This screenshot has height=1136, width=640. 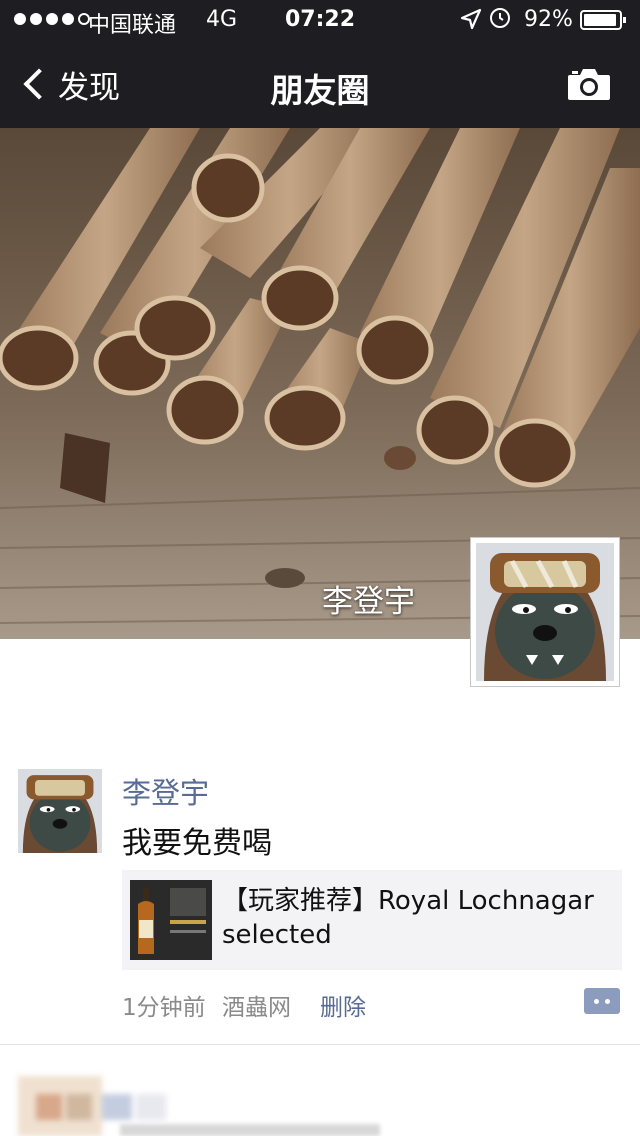 What do you see at coordinates (320, 20) in the screenshot?
I see `status-bar: 中国联通 4G 07:22 92%` at bounding box center [320, 20].